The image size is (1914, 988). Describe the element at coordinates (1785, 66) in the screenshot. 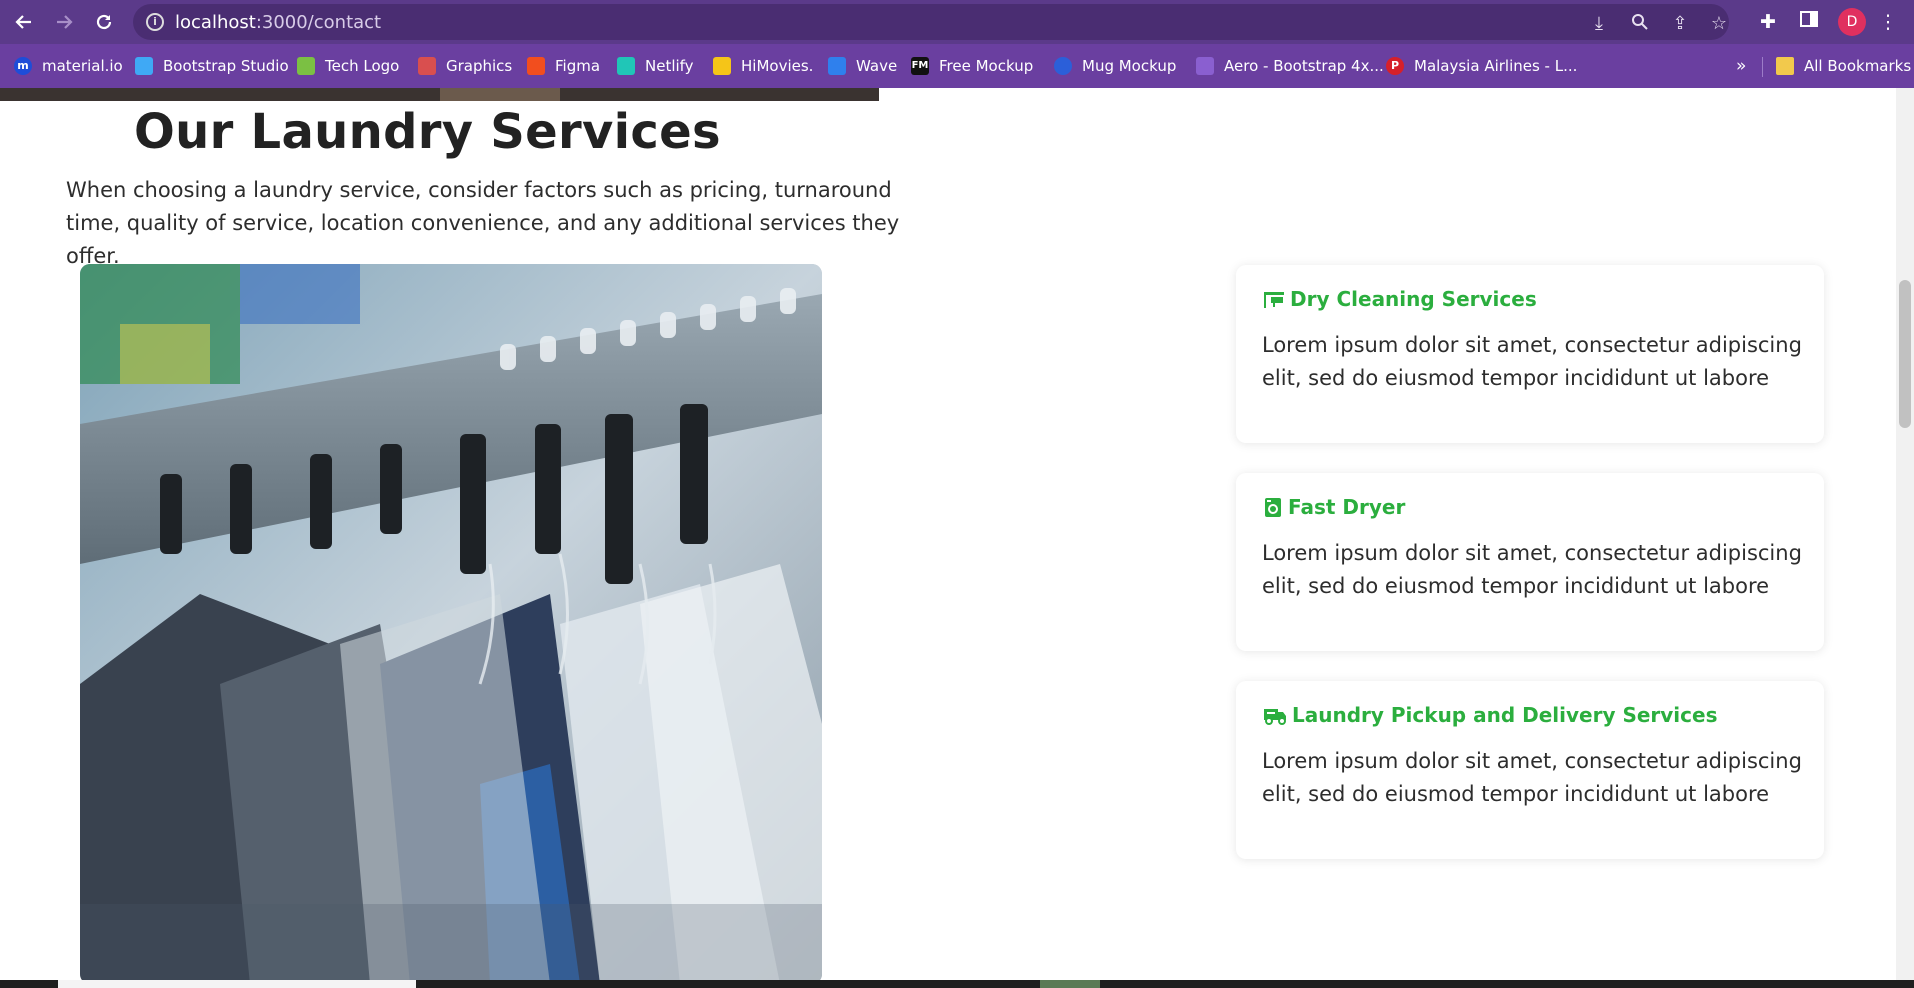

I see `folder-icon` at that location.